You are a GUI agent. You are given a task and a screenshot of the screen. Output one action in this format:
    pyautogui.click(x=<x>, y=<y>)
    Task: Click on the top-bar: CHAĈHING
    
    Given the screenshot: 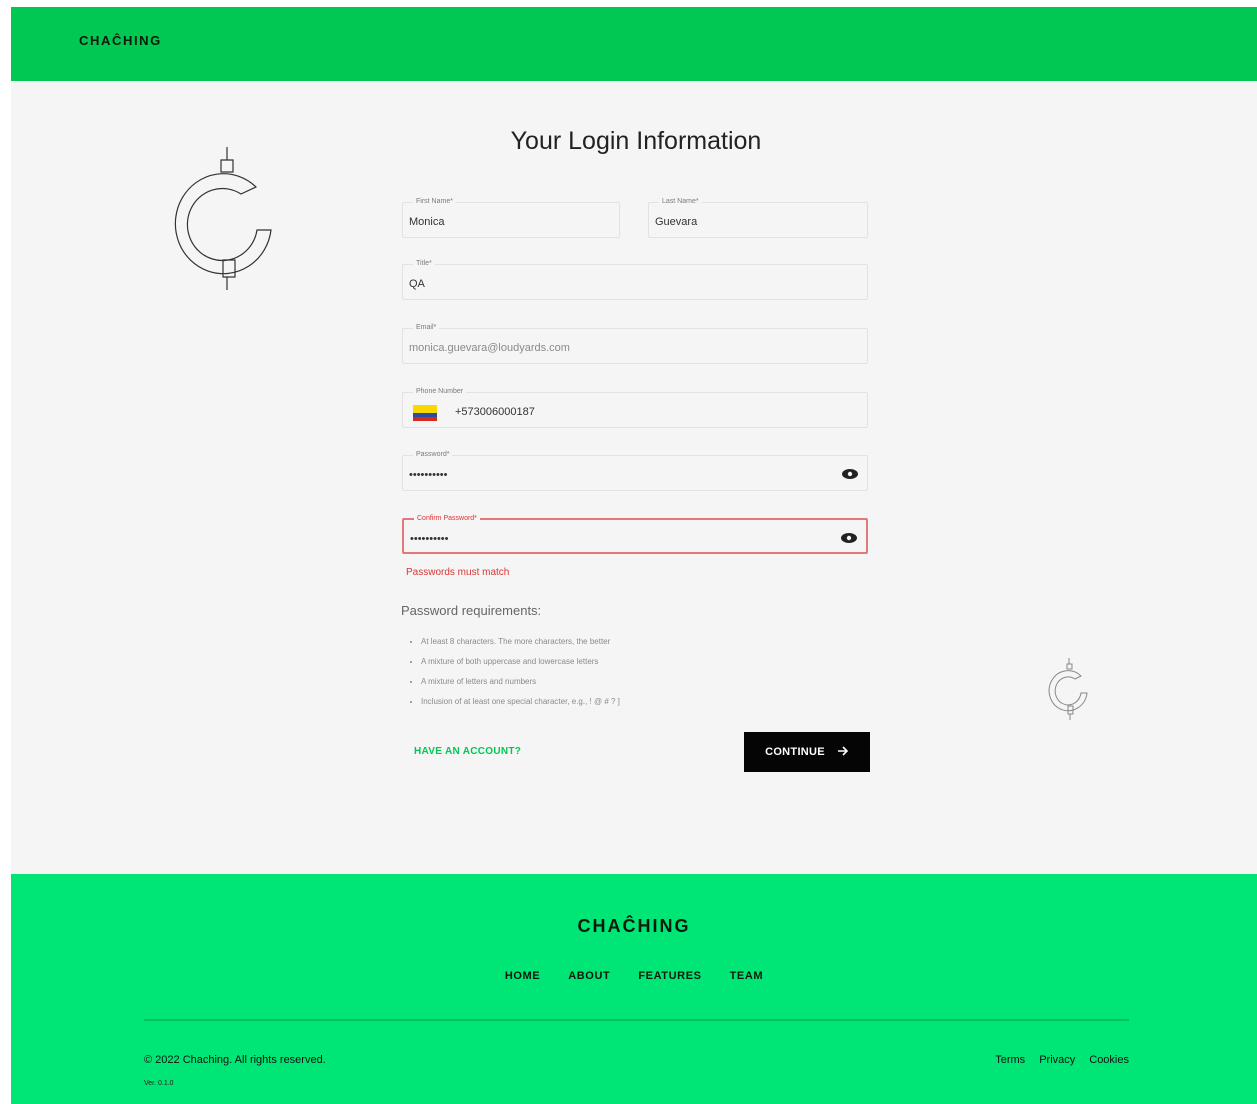 What is the action you would take?
    pyautogui.click(x=634, y=44)
    